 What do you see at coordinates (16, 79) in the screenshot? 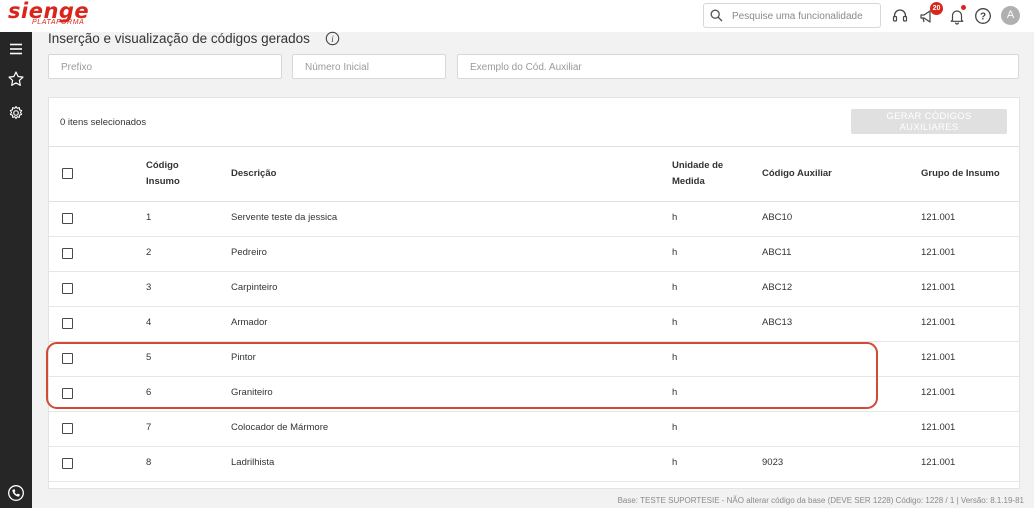
I see `star-icon` at bounding box center [16, 79].